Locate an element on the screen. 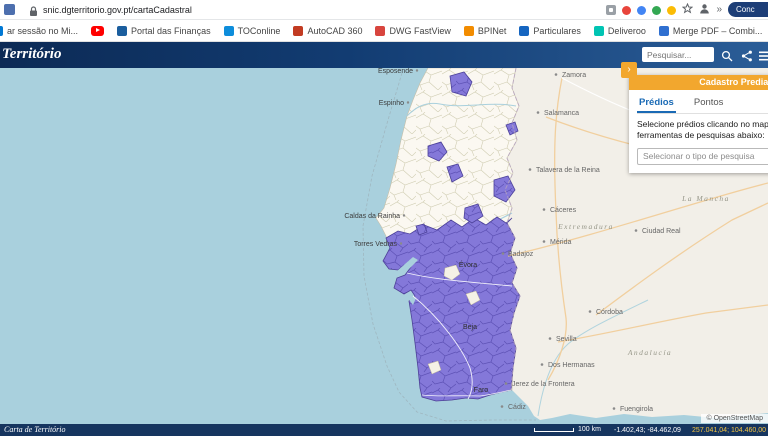  extension-icon-red is located at coordinates (627, 10).